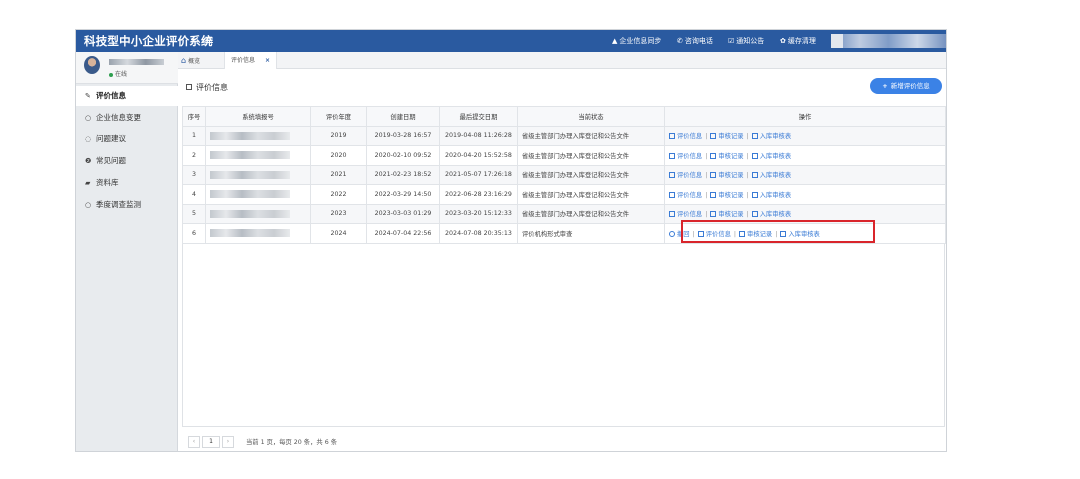  Describe the element at coordinates (127, 139) in the screenshot. I see `sidebar-item-suggestions: ◌ 问题建议` at that location.